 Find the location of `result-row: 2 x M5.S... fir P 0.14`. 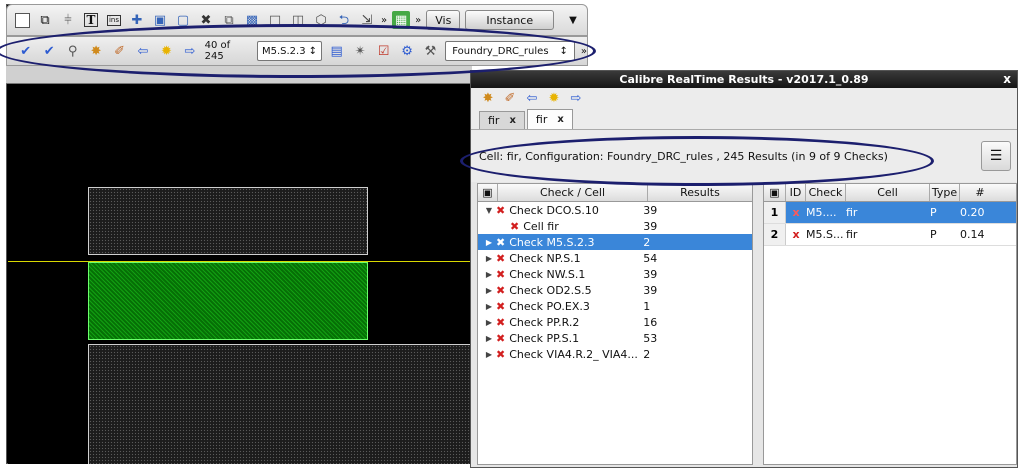

result-row: 2 x M5.S... fir P 0.14 is located at coordinates (890, 235).